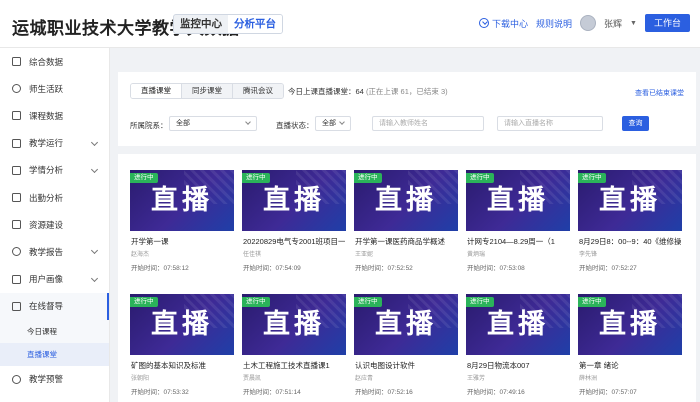  Describe the element at coordinates (633, 23) in the screenshot. I see `chevron-down-icon: ▼` at that location.